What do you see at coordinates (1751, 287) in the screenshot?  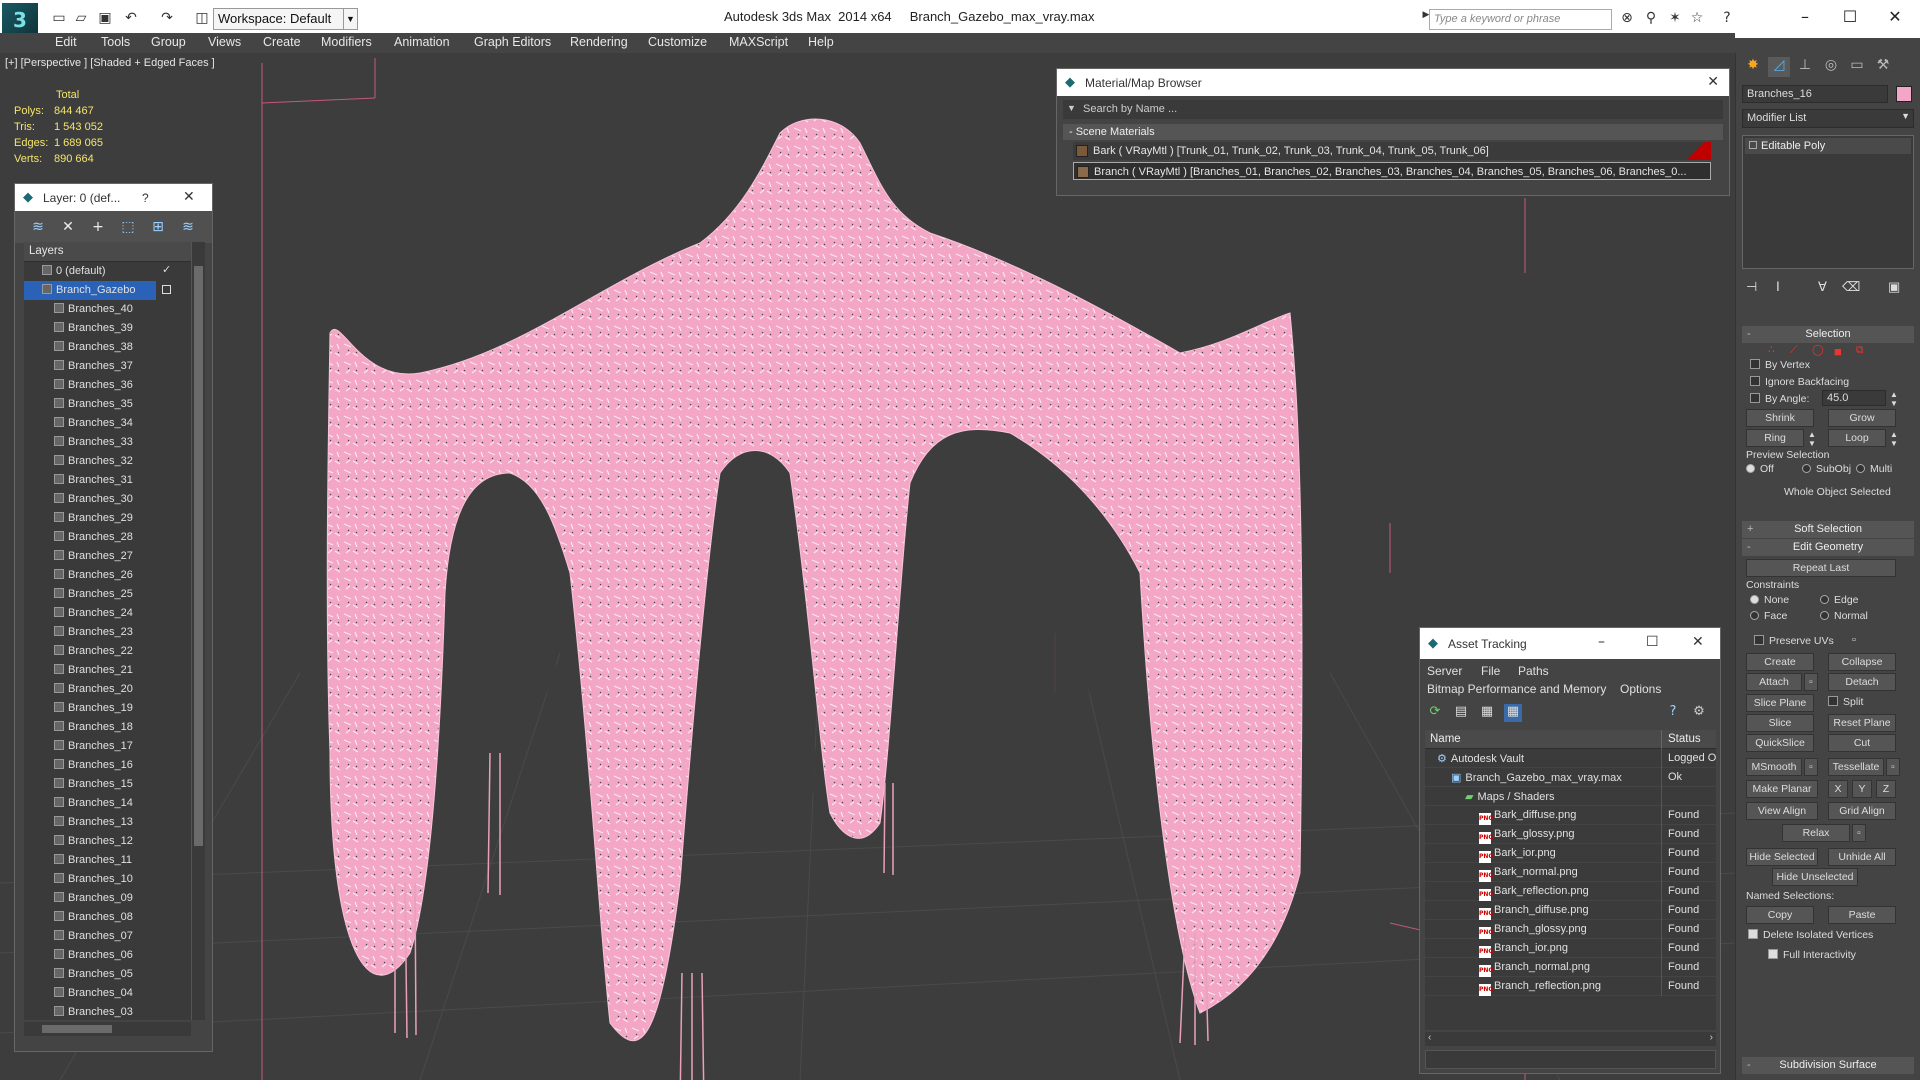 I see `pin-stack-icon: ⊣` at bounding box center [1751, 287].